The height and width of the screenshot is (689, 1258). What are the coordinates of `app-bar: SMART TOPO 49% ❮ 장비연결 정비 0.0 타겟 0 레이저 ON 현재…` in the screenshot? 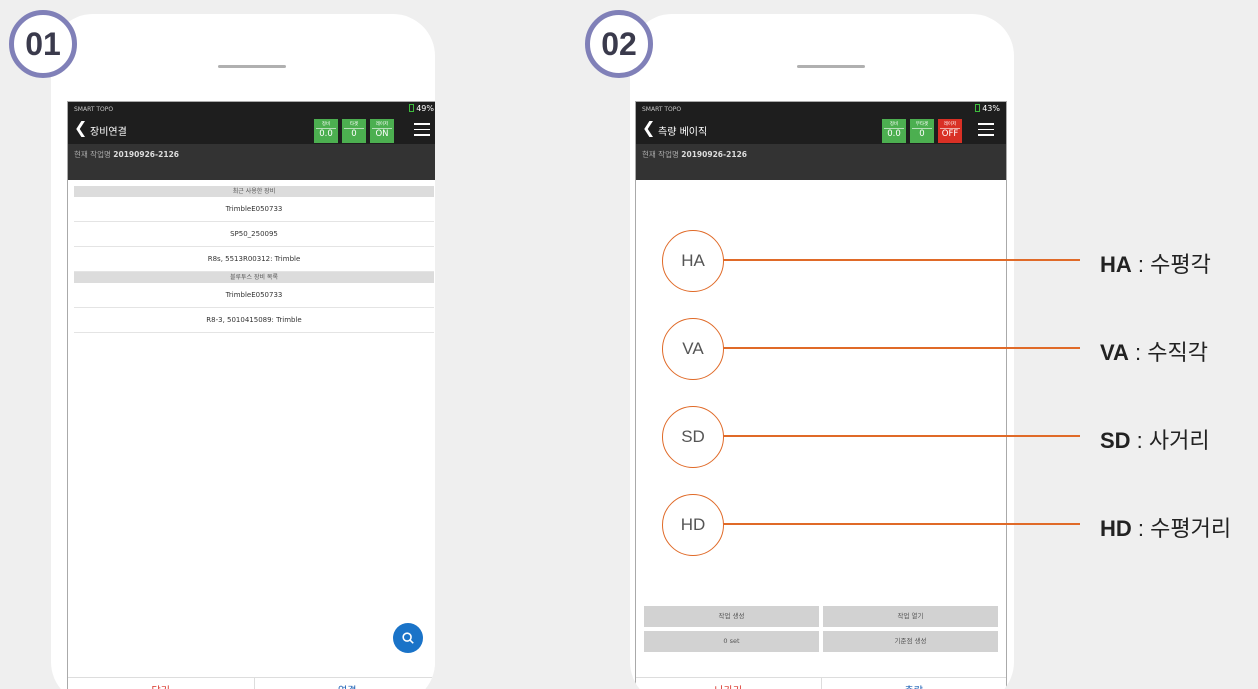 It's located at (251, 141).